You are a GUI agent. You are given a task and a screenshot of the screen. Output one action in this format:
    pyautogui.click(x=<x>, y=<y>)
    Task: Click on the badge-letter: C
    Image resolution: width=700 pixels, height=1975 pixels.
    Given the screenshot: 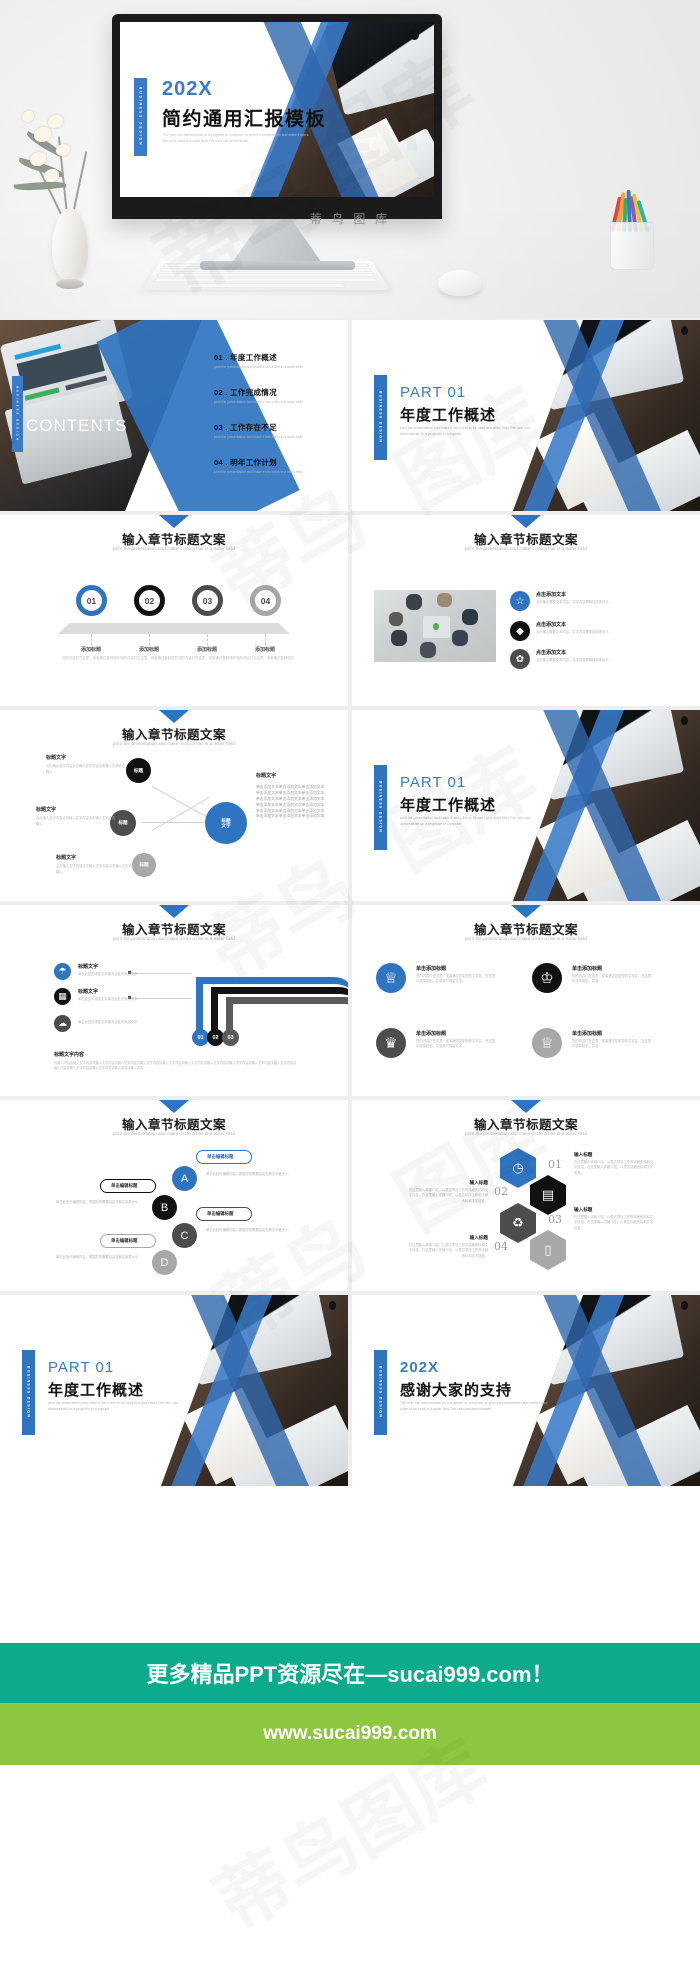 What is the action you would take?
    pyautogui.click(x=184, y=1235)
    